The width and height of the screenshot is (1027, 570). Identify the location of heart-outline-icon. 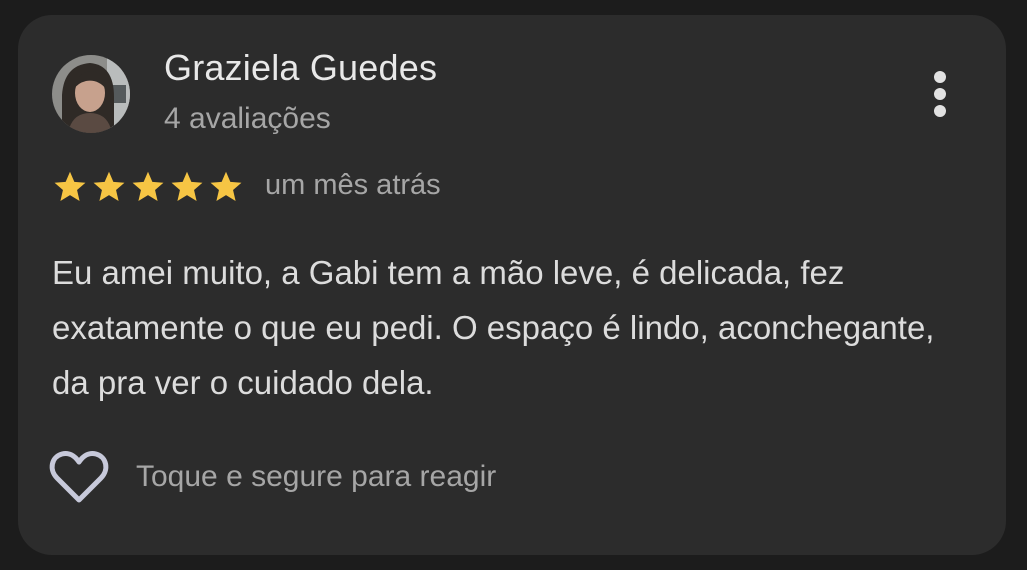
(79, 477).